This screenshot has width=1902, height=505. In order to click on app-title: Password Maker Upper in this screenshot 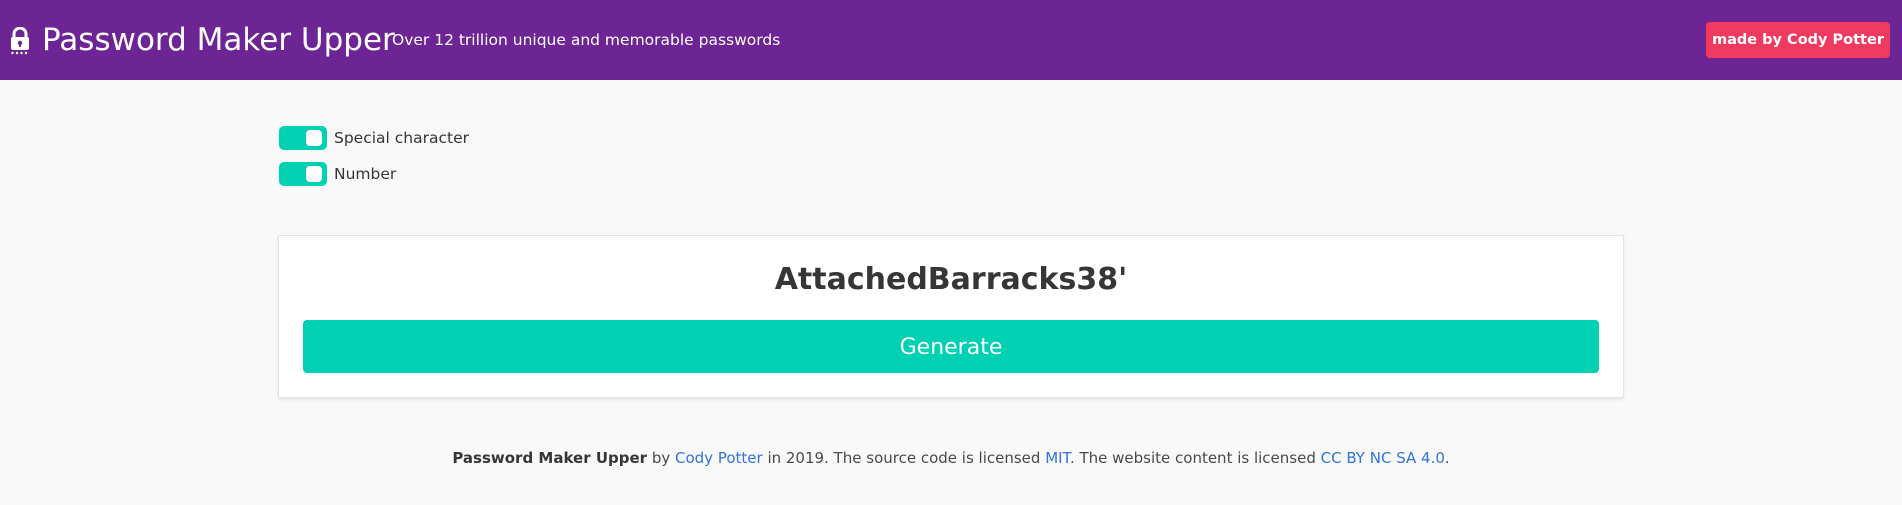, I will do `click(218, 40)`.